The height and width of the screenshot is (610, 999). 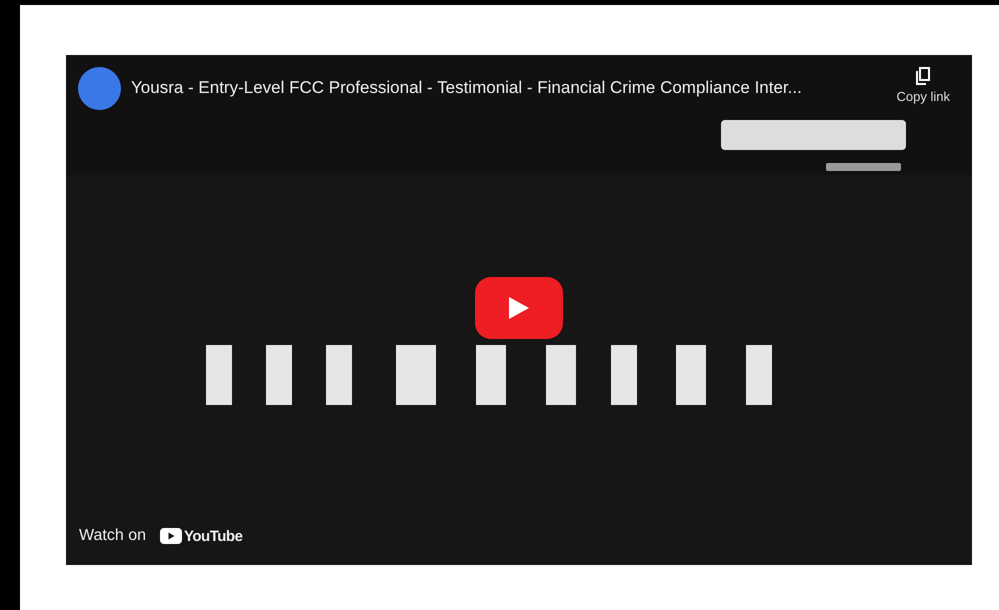 I want to click on copy-icon, so click(x=923, y=76).